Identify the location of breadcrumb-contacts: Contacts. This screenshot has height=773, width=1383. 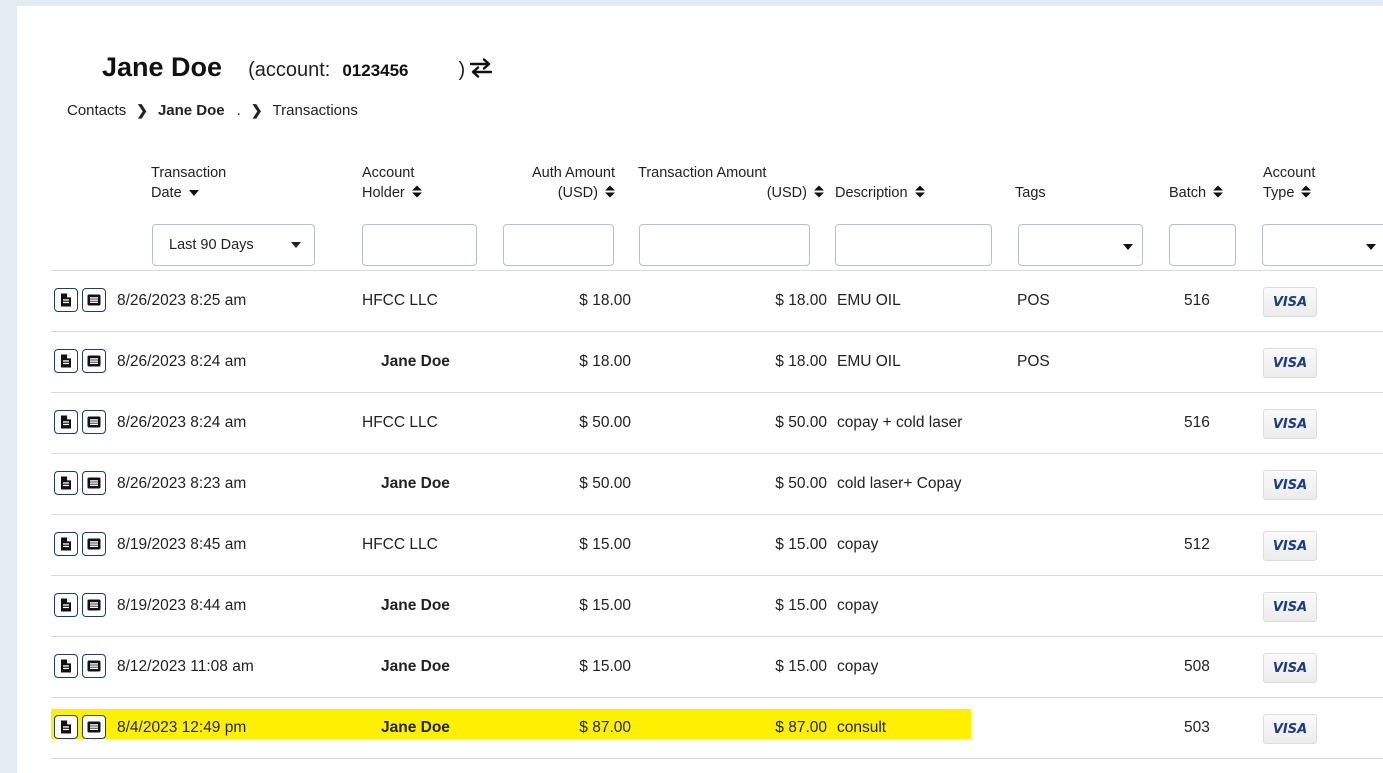
(96, 110).